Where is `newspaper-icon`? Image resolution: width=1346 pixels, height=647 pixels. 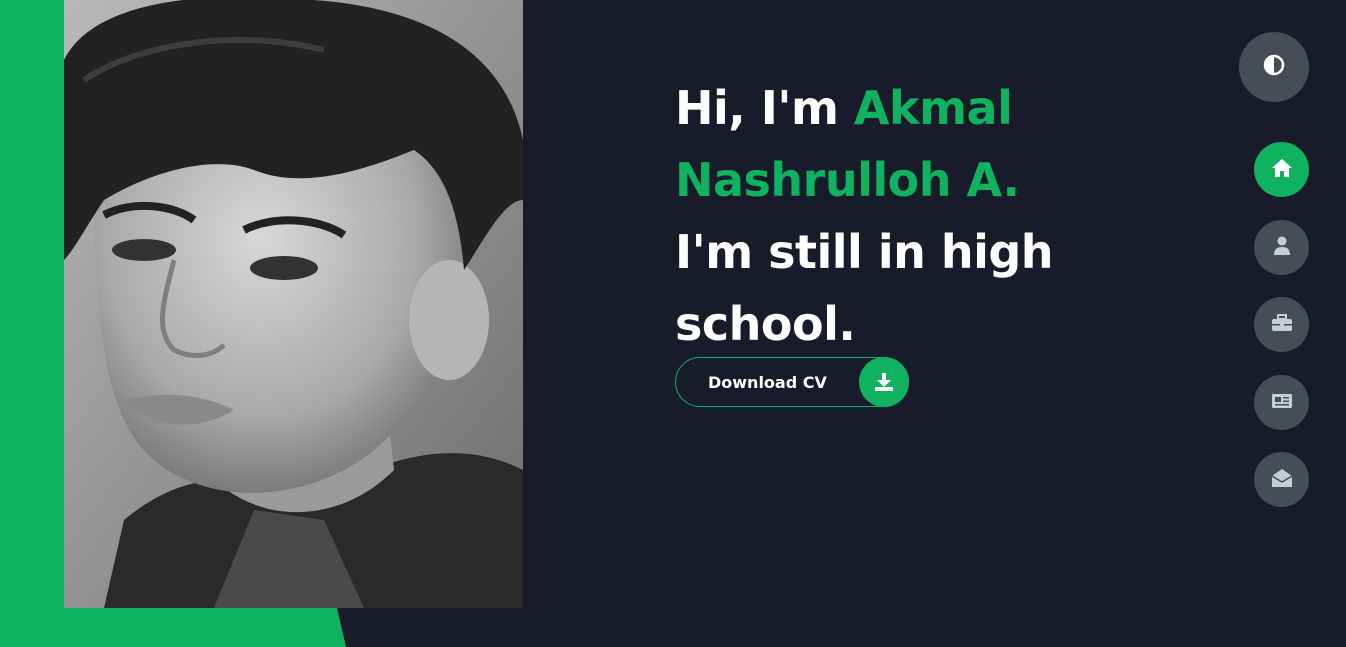
newspaper-icon is located at coordinates (1282, 403).